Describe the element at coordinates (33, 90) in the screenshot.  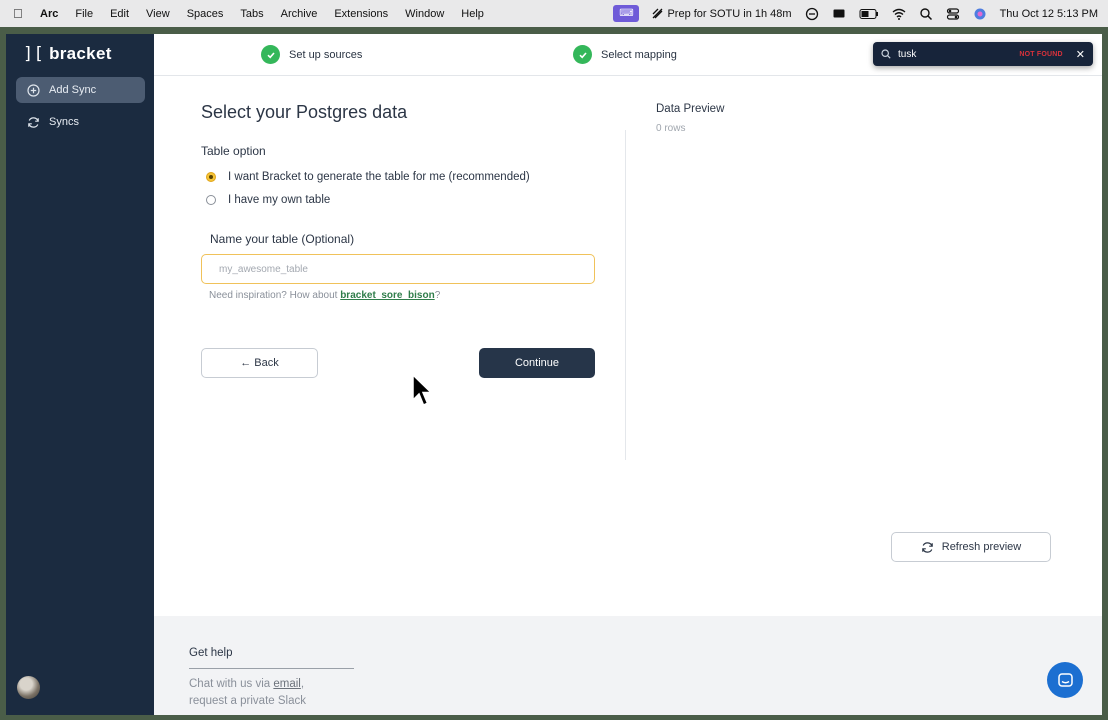
I see `plus-circle-icon` at that location.